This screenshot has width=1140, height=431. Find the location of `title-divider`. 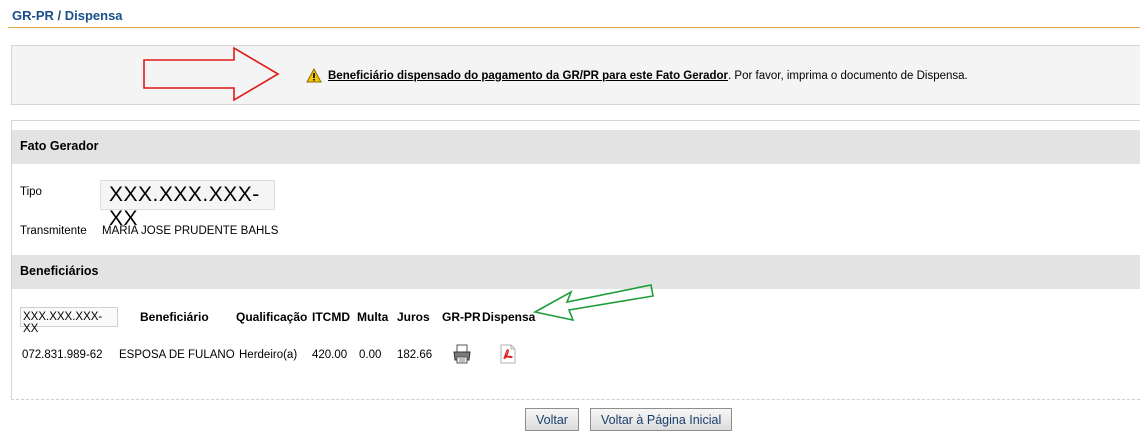

title-divider is located at coordinates (574, 27).